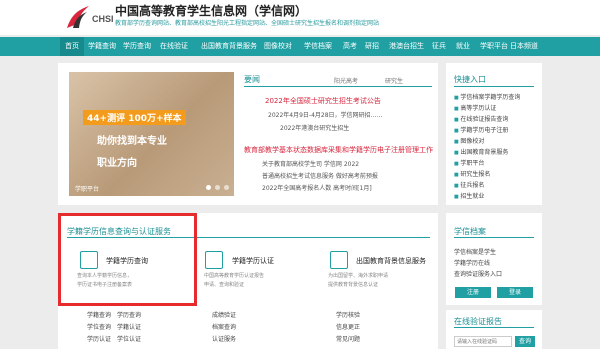 This screenshot has height=349, width=600. Describe the element at coordinates (72, 46) in the screenshot. I see `nav-home: 首页` at that location.